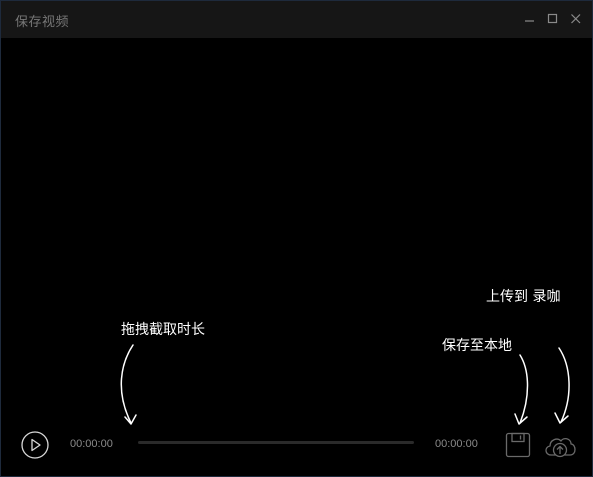 The width and height of the screenshot is (593, 477). What do you see at coordinates (521, 389) in the screenshot?
I see `save-hint-arrow` at bounding box center [521, 389].